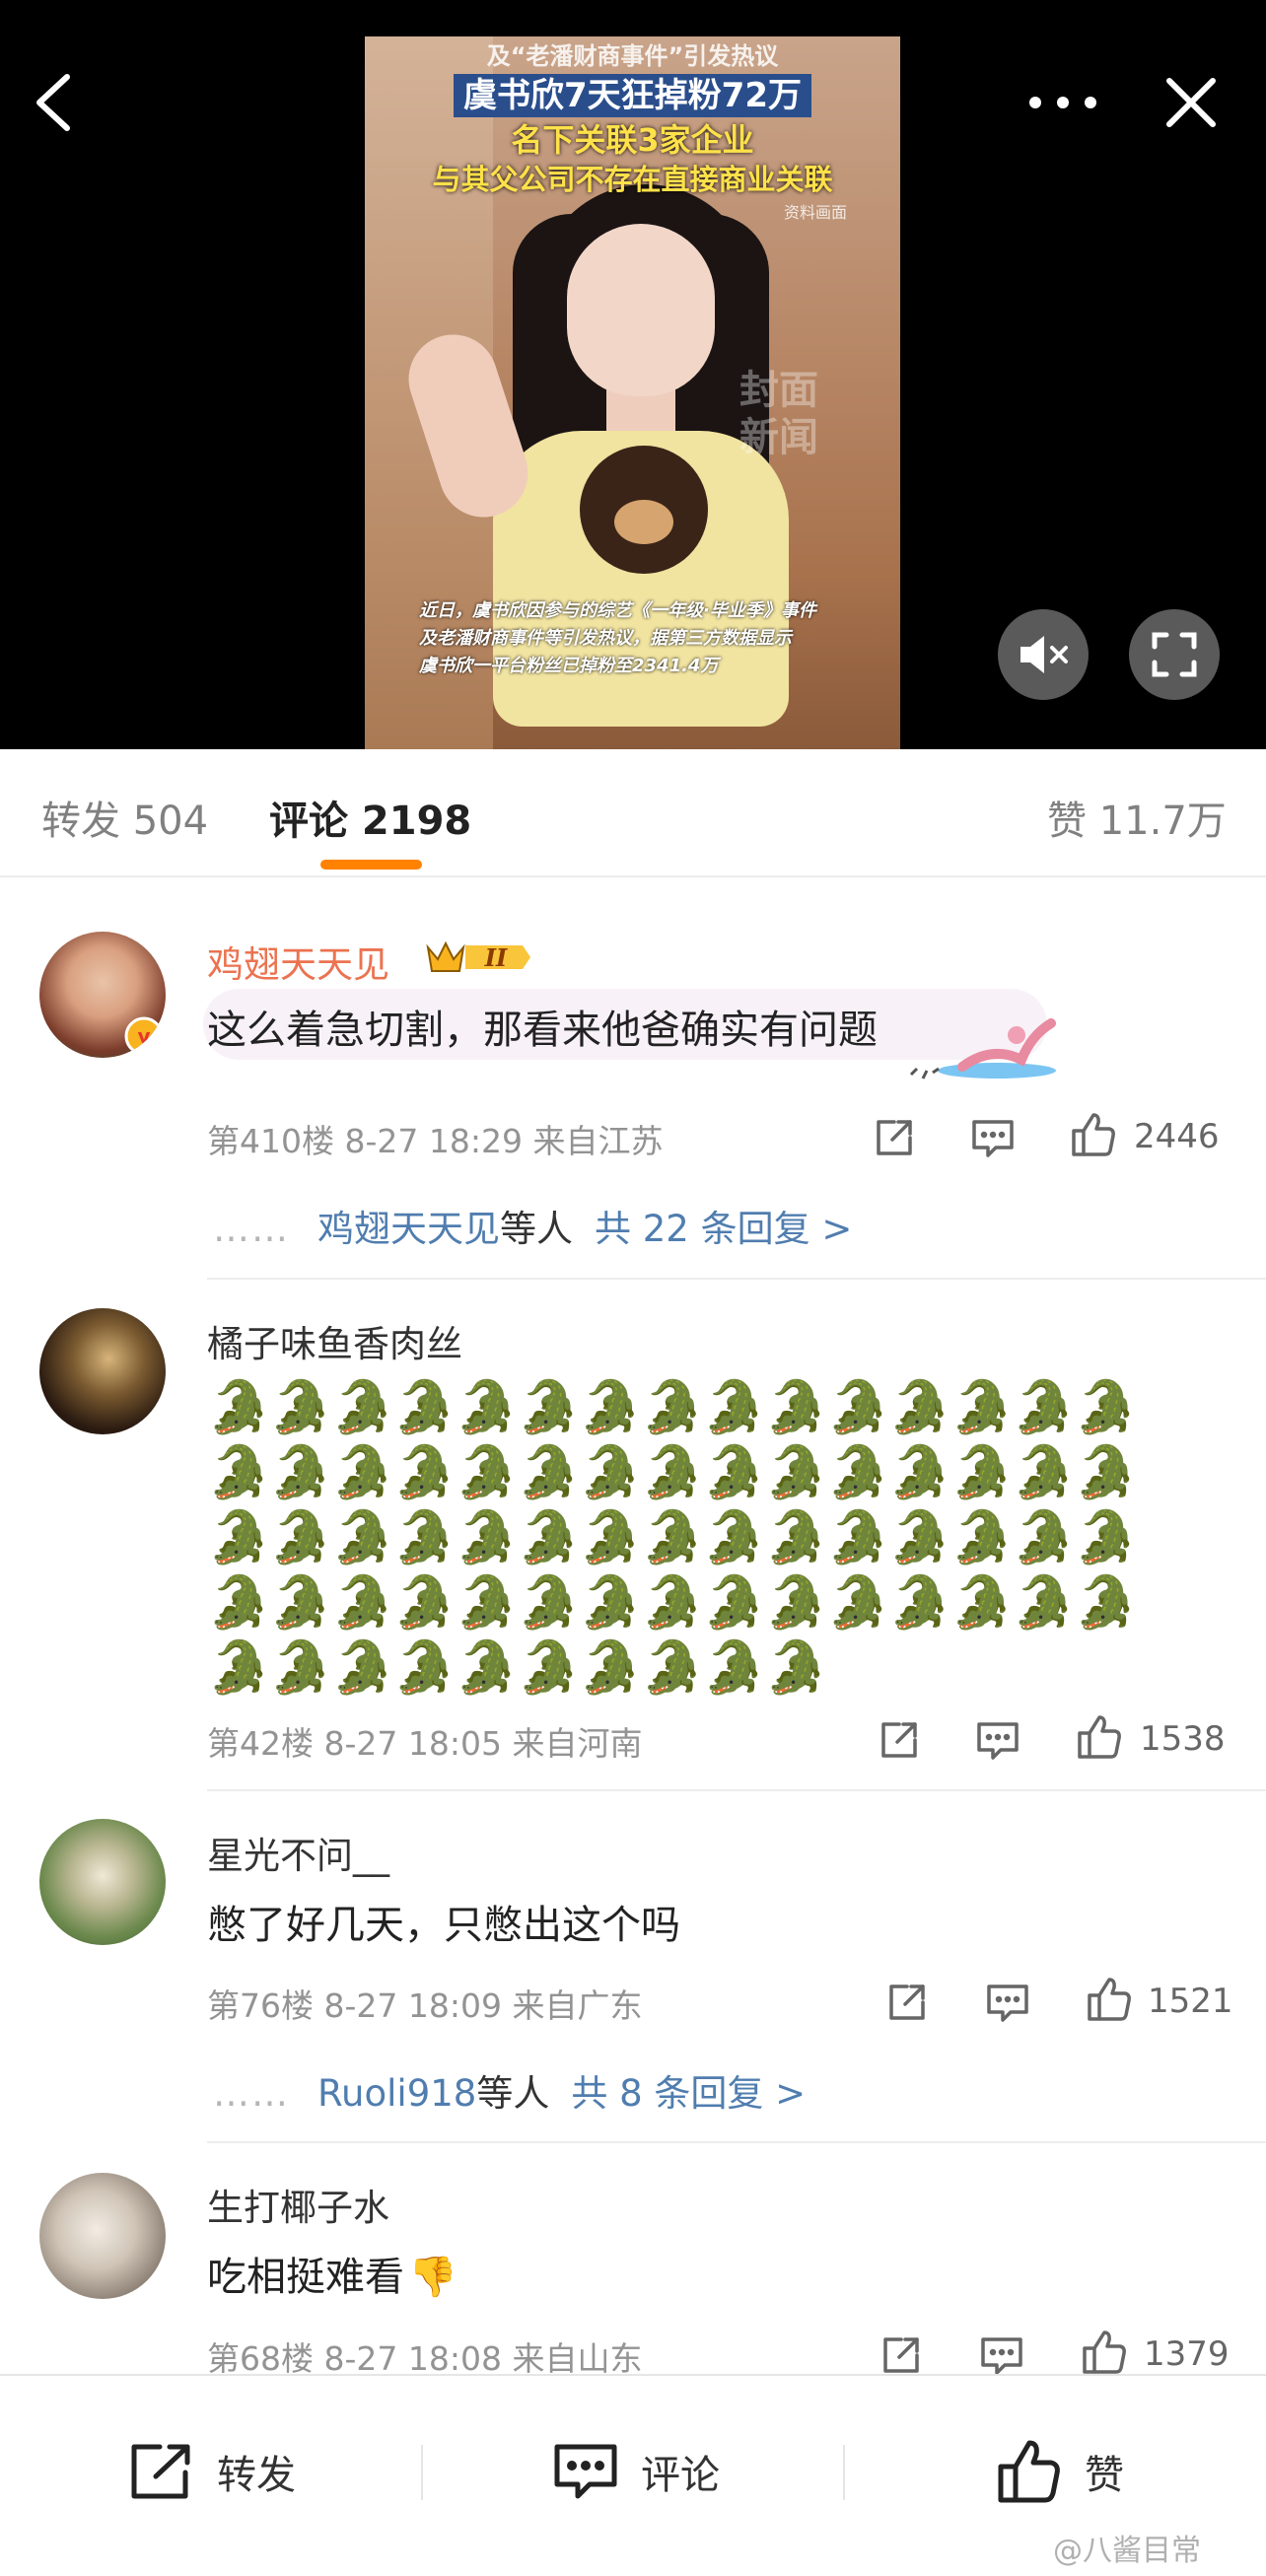 Image resolution: width=1266 pixels, height=2576 pixels. Describe the element at coordinates (617, 611) in the screenshot. I see `video-caption-1: 近日，虞书欣因参与的综艺《一年级·毕业季》事件` at that location.